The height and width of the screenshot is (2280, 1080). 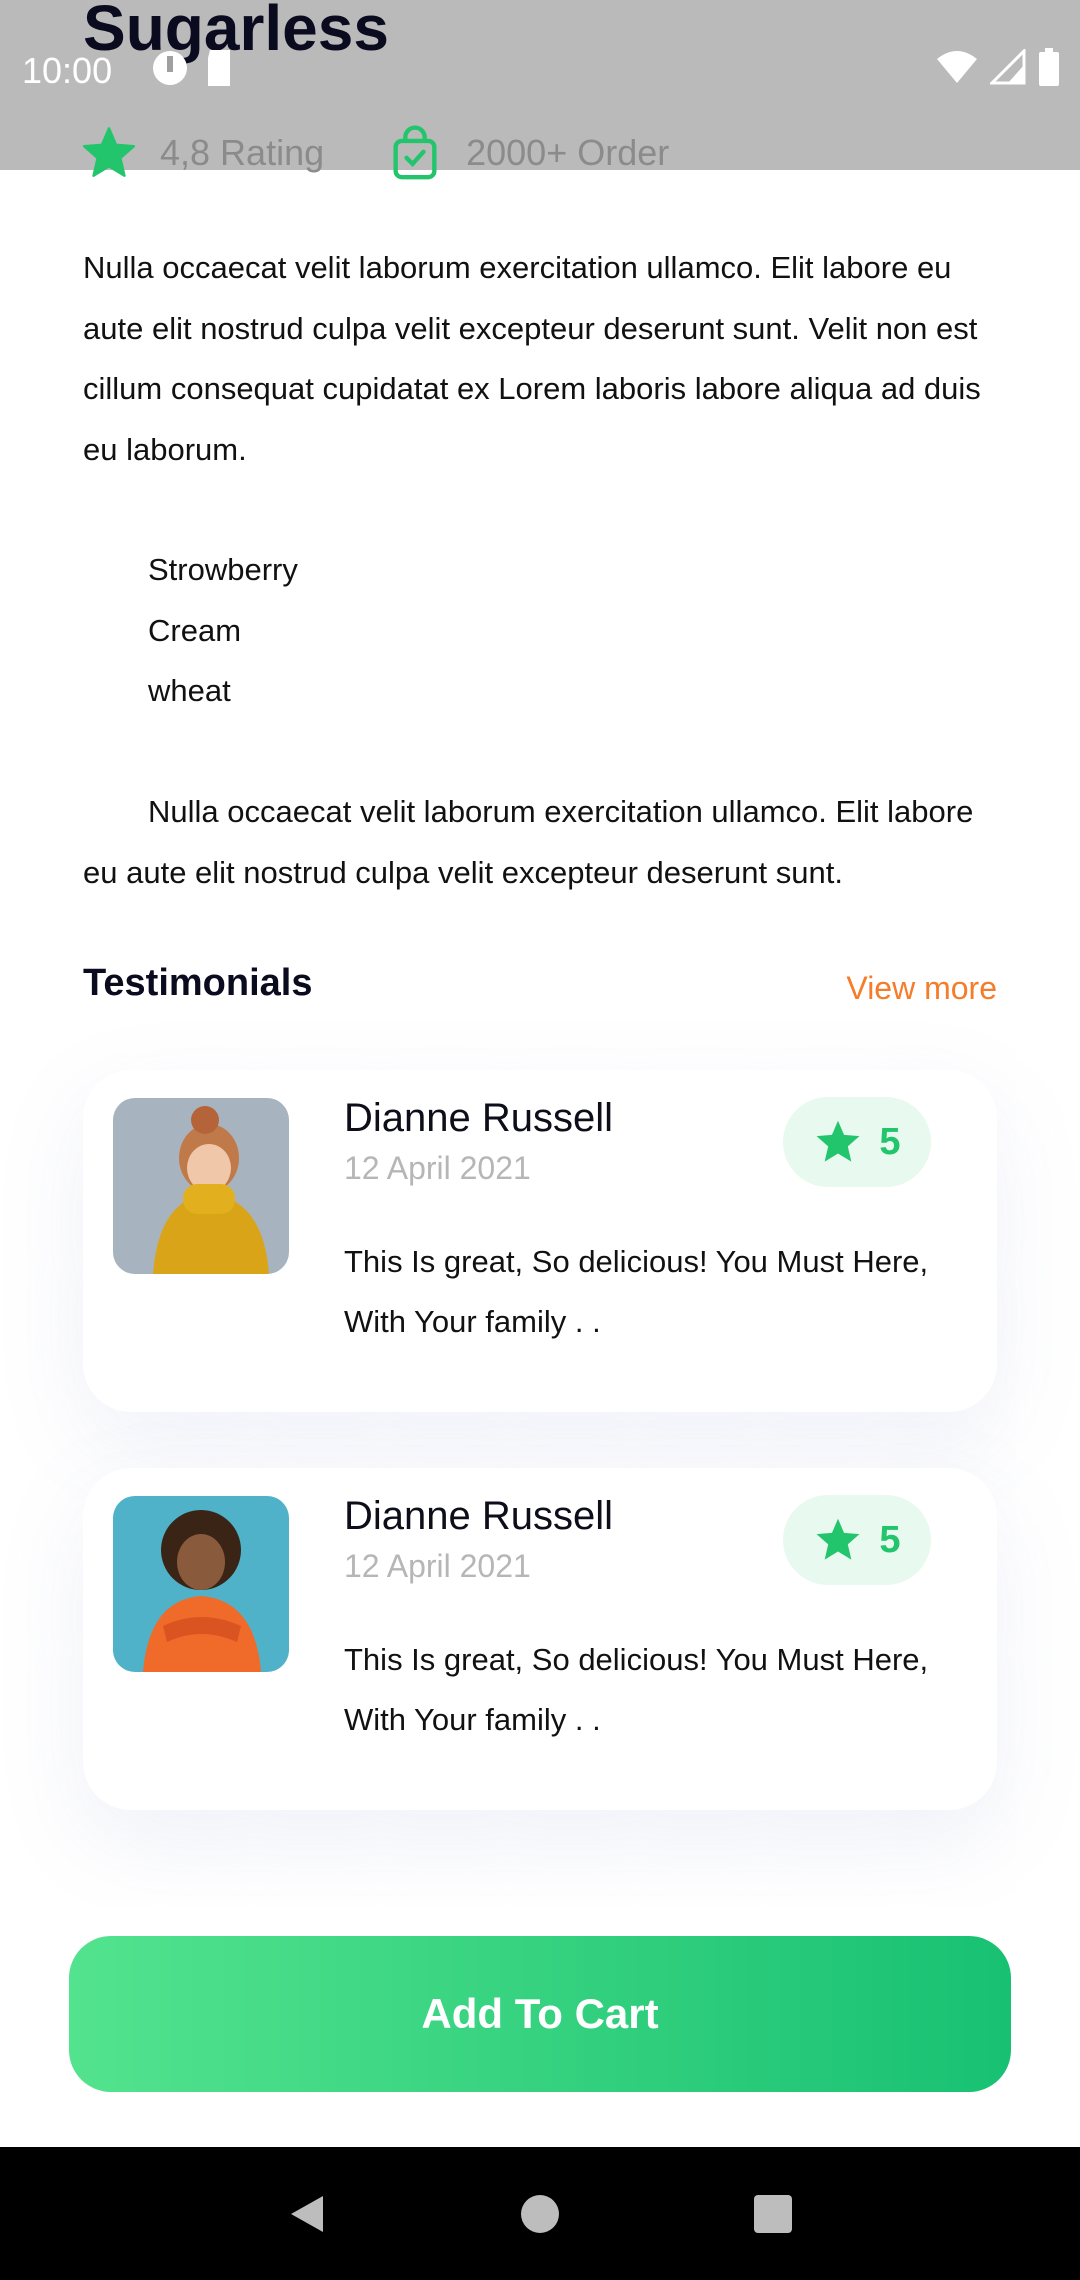 What do you see at coordinates (415, 152) in the screenshot?
I see `shopping-bag-icon` at bounding box center [415, 152].